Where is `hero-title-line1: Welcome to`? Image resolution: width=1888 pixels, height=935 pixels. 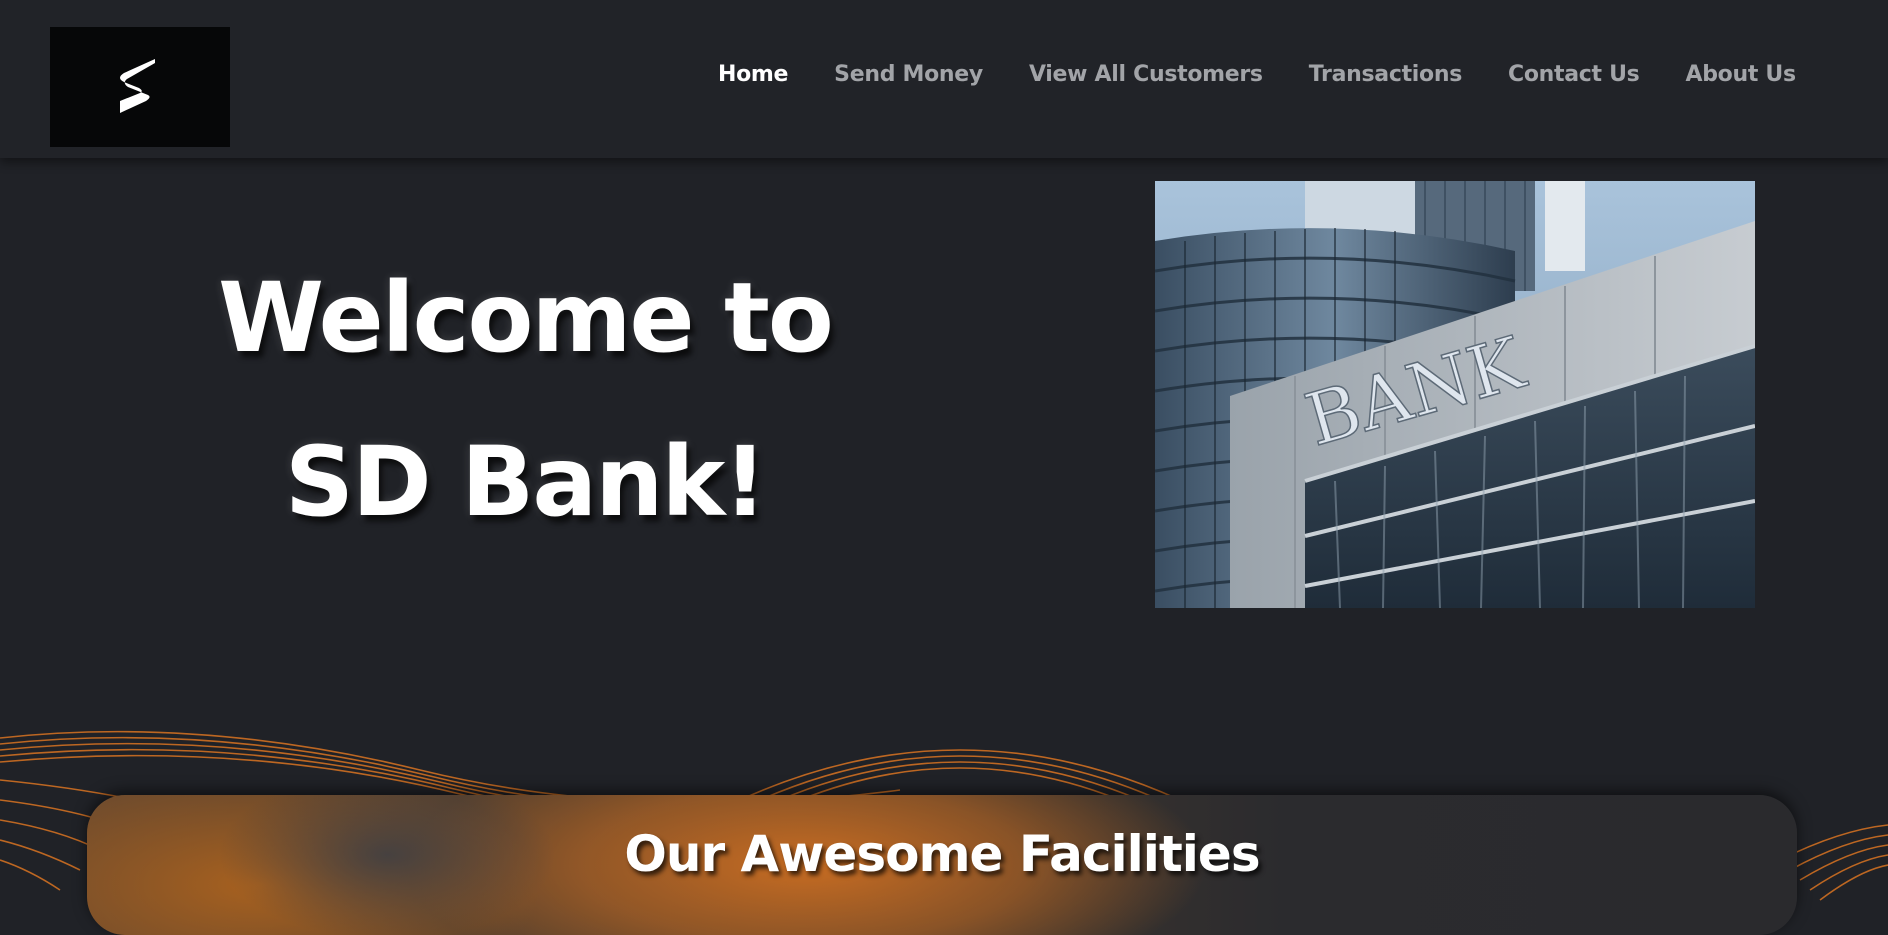
hero-title-line1: Welcome to is located at coordinates (526, 318).